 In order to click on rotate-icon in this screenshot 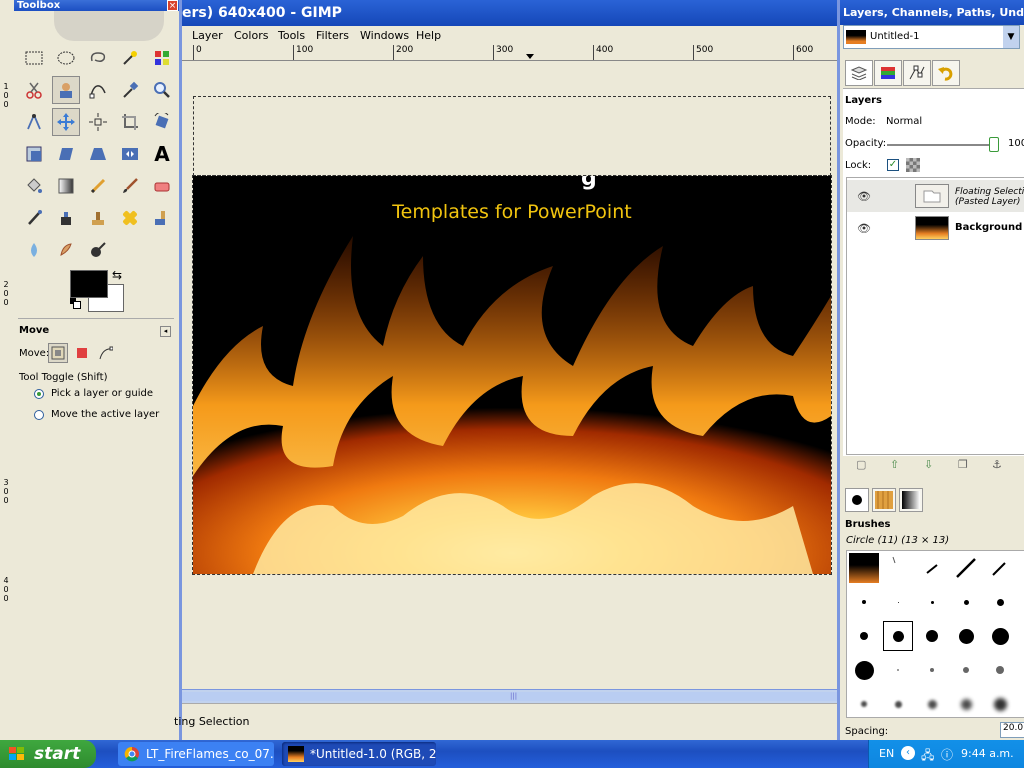, I will do `click(162, 122)`.